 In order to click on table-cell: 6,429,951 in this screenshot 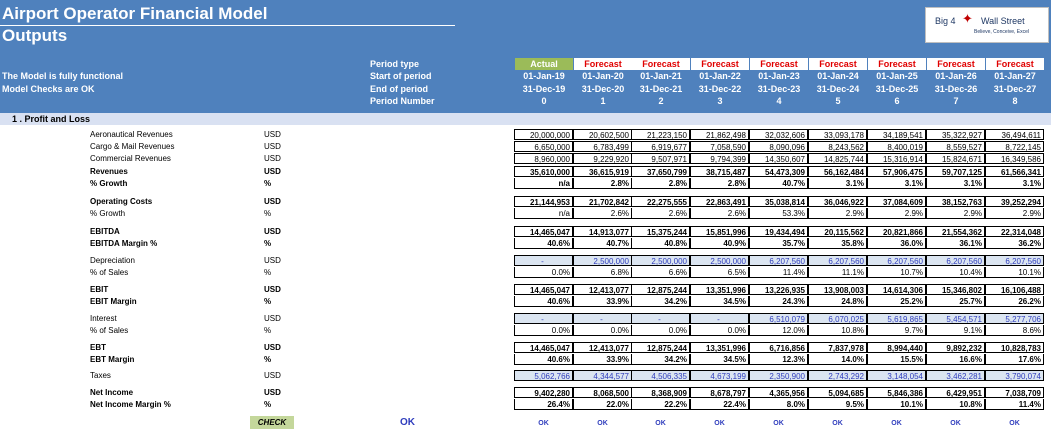, I will do `click(955, 392)`.